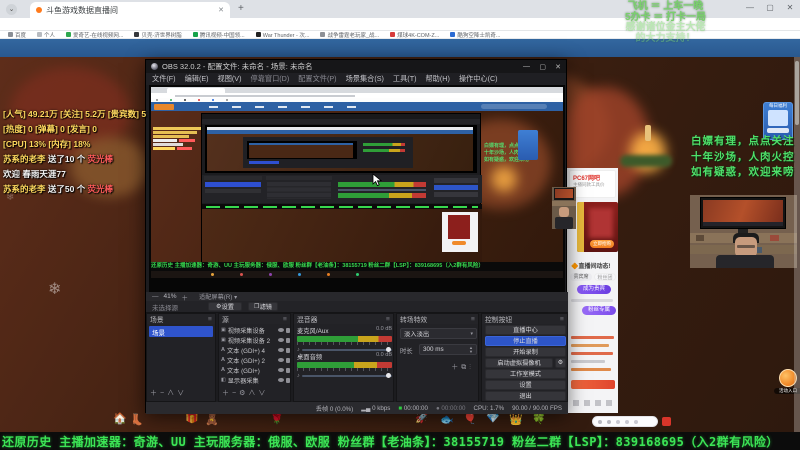  What do you see at coordinates (516, 420) in the screenshot?
I see `gift-icon: 👑` at bounding box center [516, 420].